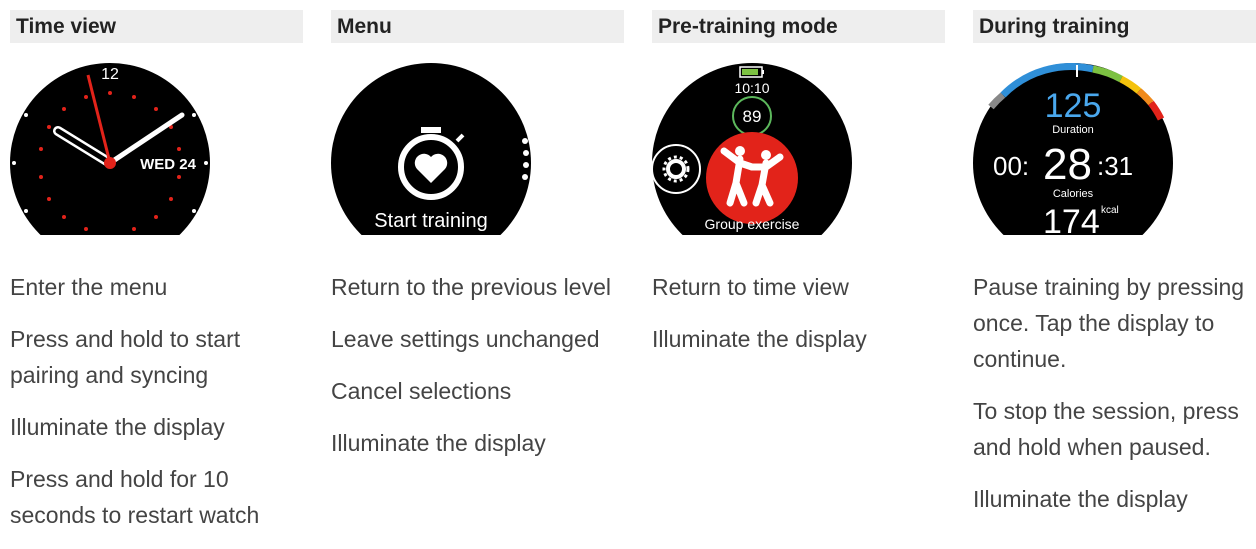 This screenshot has height=549, width=1256. I want to click on watch-face-time-view: 12 WED 24, so click(110, 149).